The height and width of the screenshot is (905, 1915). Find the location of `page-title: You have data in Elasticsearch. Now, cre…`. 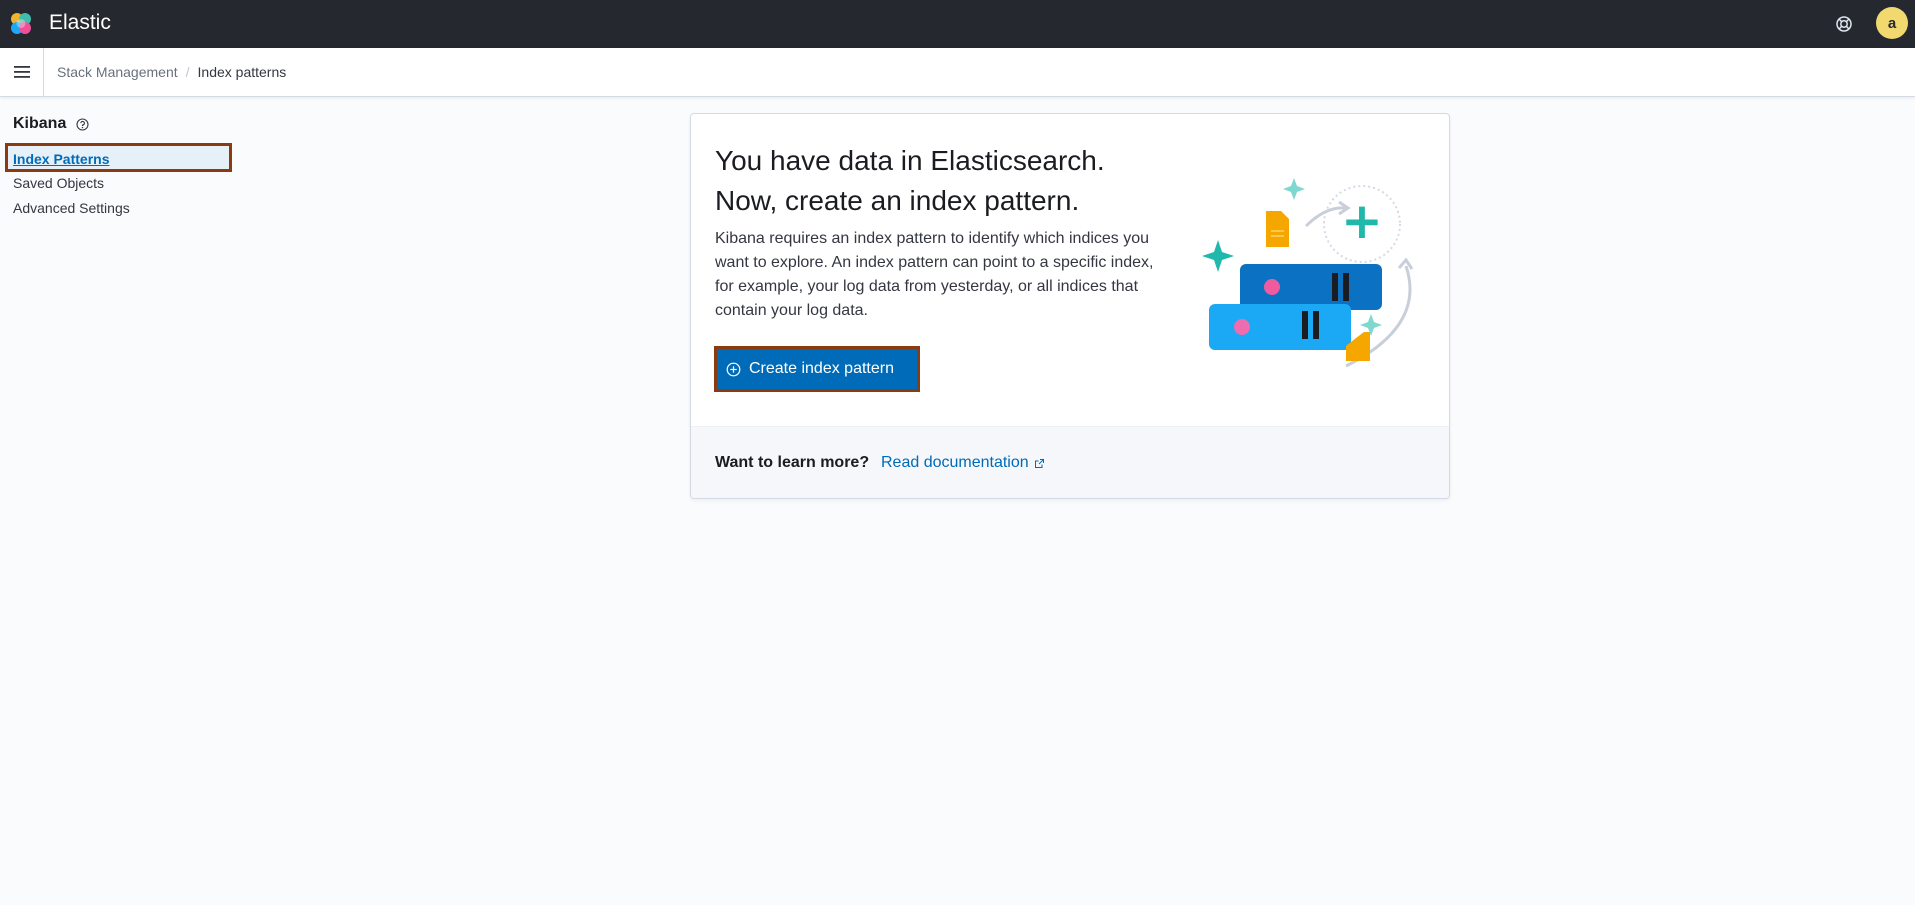

page-title: You have data in Elasticsearch. Now, cre… is located at coordinates (945, 181).